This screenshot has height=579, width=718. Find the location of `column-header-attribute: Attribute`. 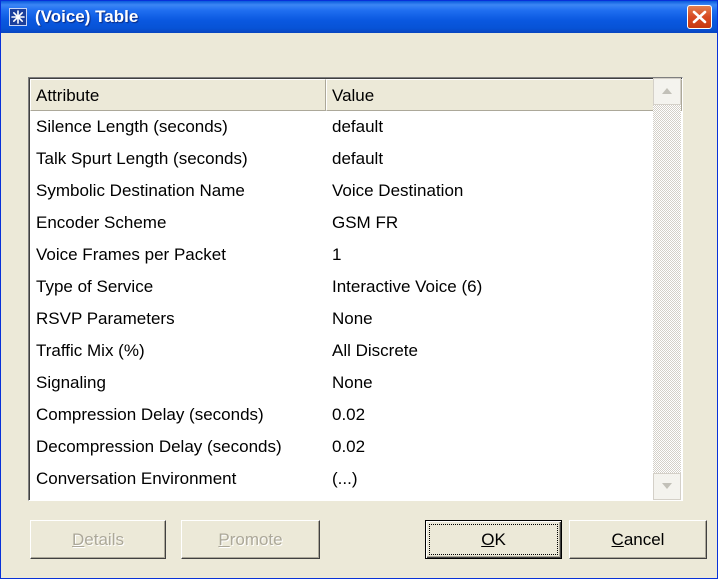

column-header-attribute: Attribute is located at coordinates (178, 95).